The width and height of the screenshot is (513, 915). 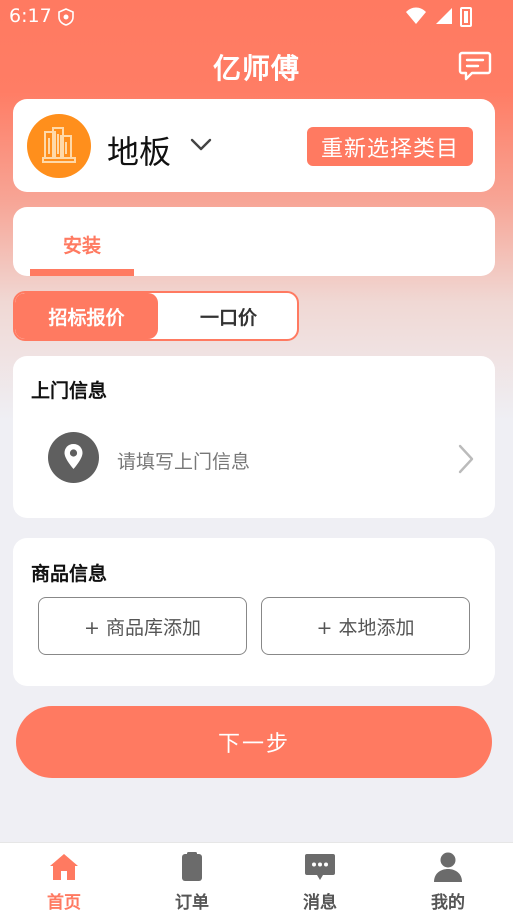 What do you see at coordinates (192, 866) in the screenshot?
I see `clipboard-icon` at bounding box center [192, 866].